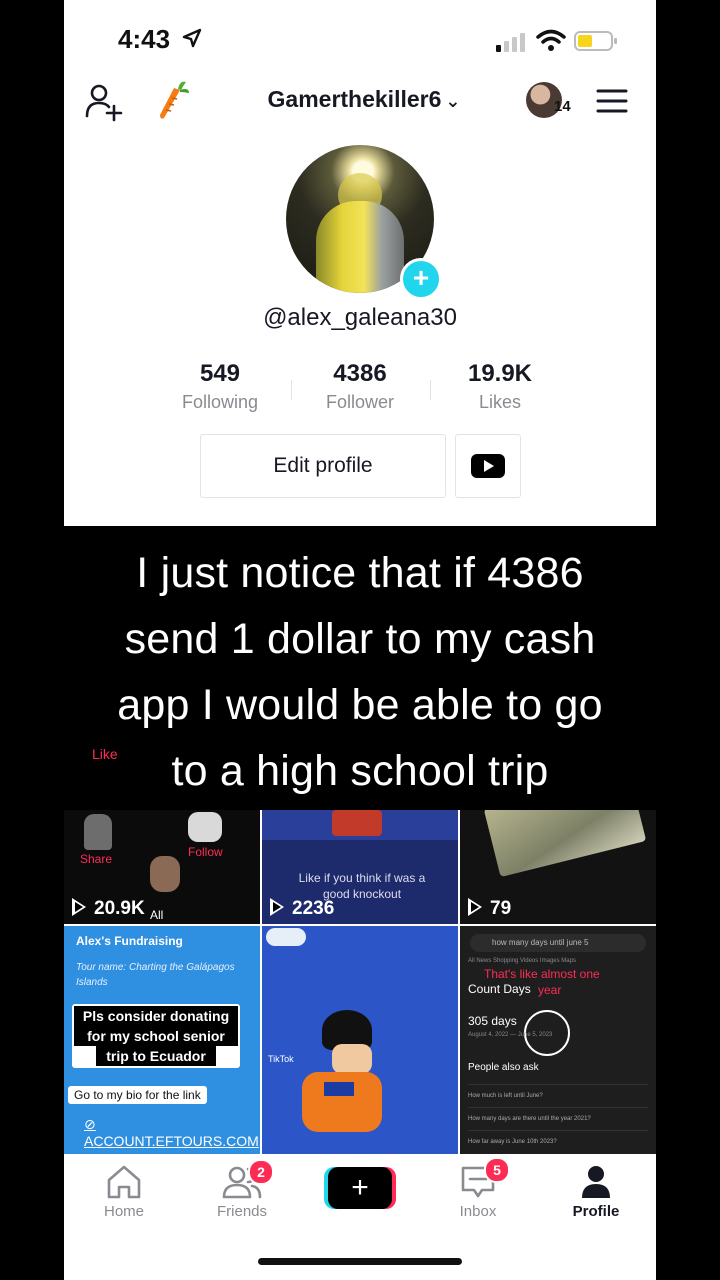  What do you see at coordinates (503, 1067) in the screenshot?
I see `people-also-ask: People also ask` at bounding box center [503, 1067].